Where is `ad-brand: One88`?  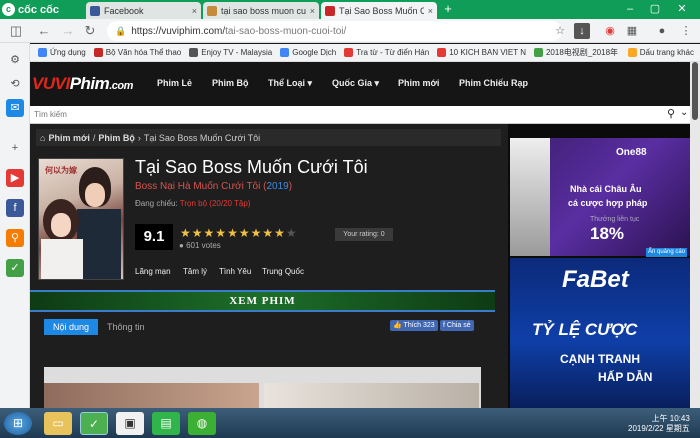 ad-brand: One88 is located at coordinates (631, 152).